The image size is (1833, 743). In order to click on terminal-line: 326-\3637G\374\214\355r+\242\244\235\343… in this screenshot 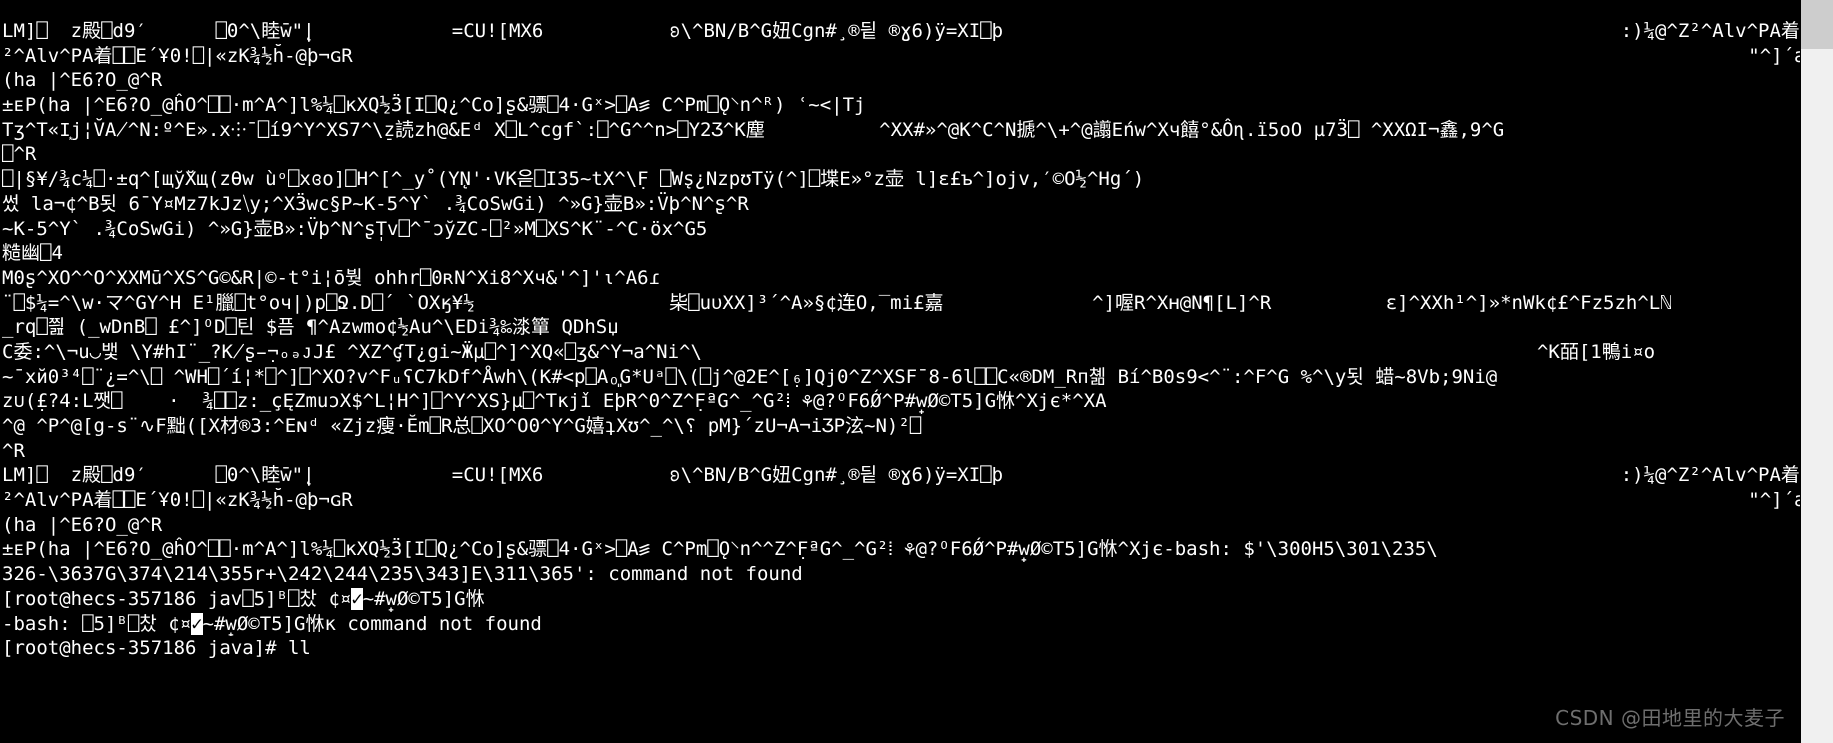, I will do `click(402, 574)`.